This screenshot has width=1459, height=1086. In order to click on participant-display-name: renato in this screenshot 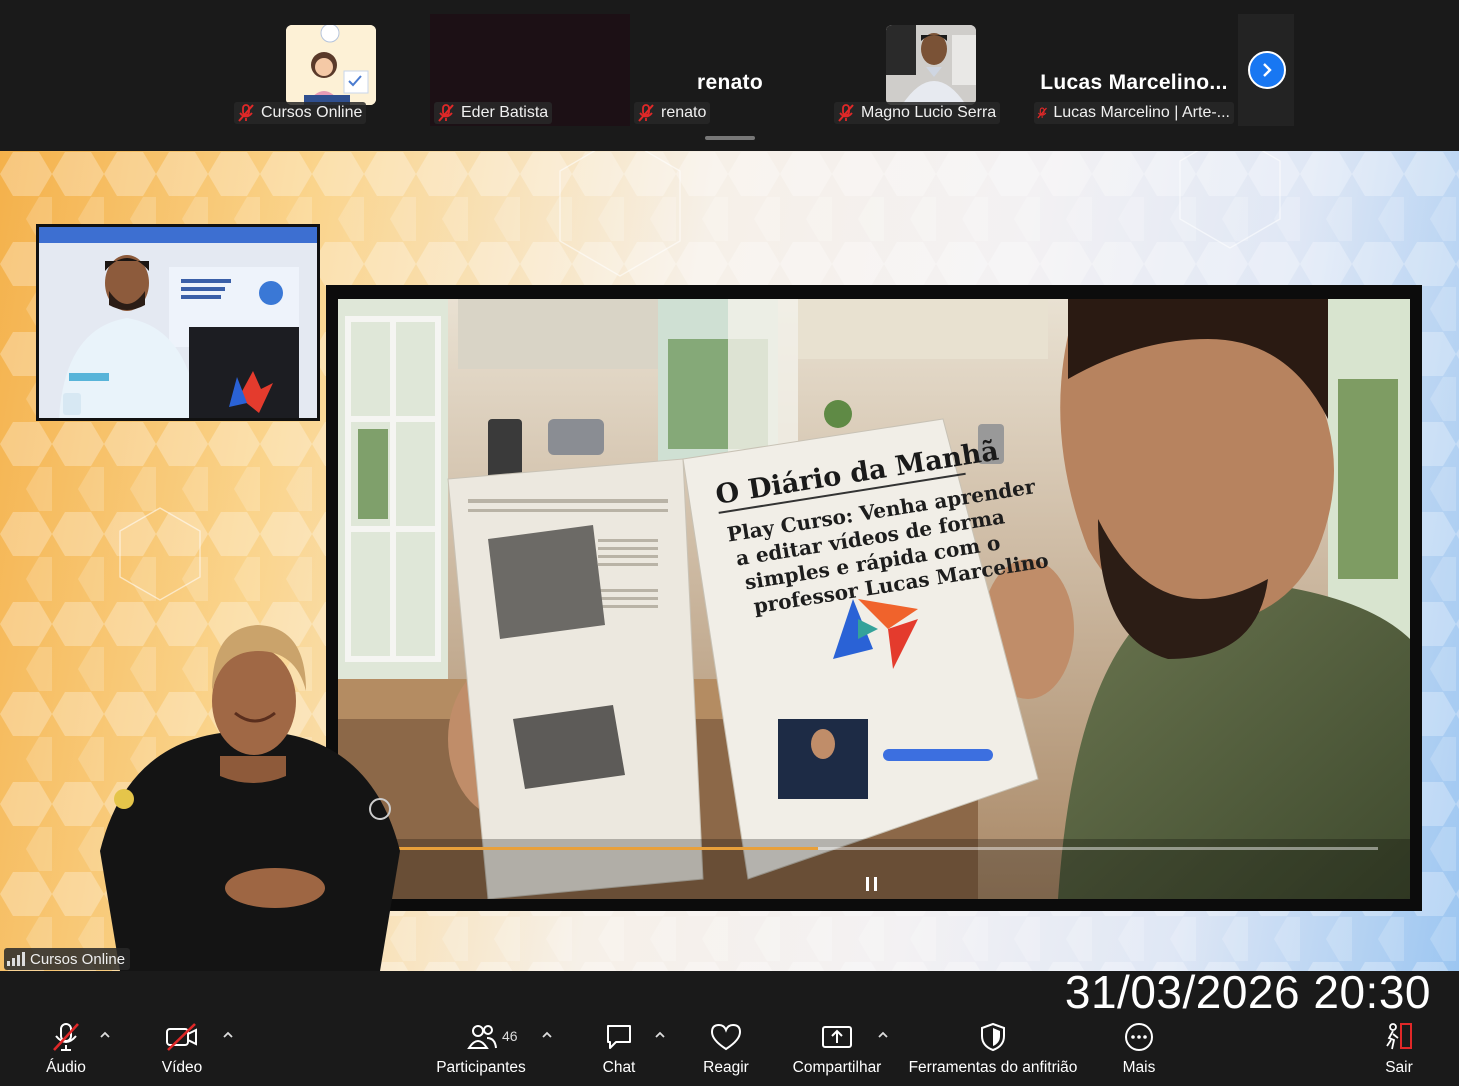, I will do `click(730, 82)`.